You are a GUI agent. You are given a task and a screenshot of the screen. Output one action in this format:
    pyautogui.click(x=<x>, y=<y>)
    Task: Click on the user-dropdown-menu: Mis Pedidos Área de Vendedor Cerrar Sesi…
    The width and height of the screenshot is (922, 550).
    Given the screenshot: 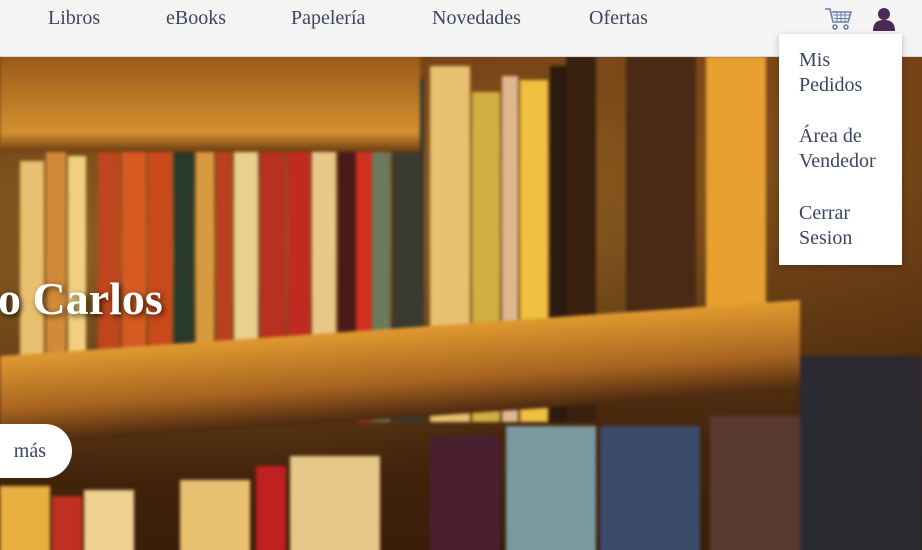 What is the action you would take?
    pyautogui.click(x=840, y=149)
    